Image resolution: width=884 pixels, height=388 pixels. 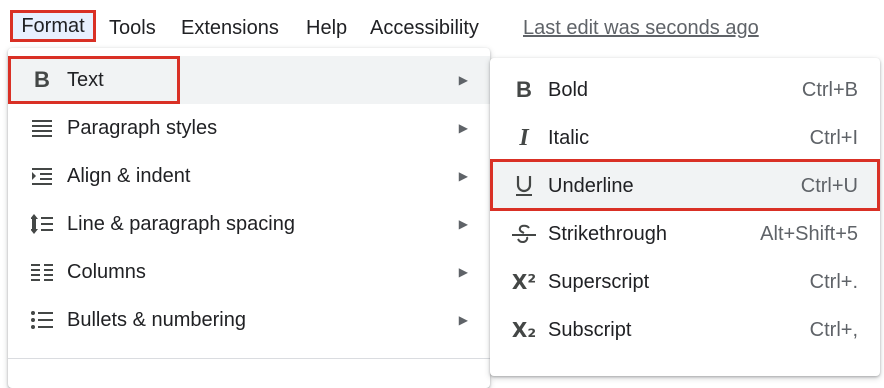 What do you see at coordinates (42, 128) in the screenshot?
I see `paragraph-styles-icon` at bounding box center [42, 128].